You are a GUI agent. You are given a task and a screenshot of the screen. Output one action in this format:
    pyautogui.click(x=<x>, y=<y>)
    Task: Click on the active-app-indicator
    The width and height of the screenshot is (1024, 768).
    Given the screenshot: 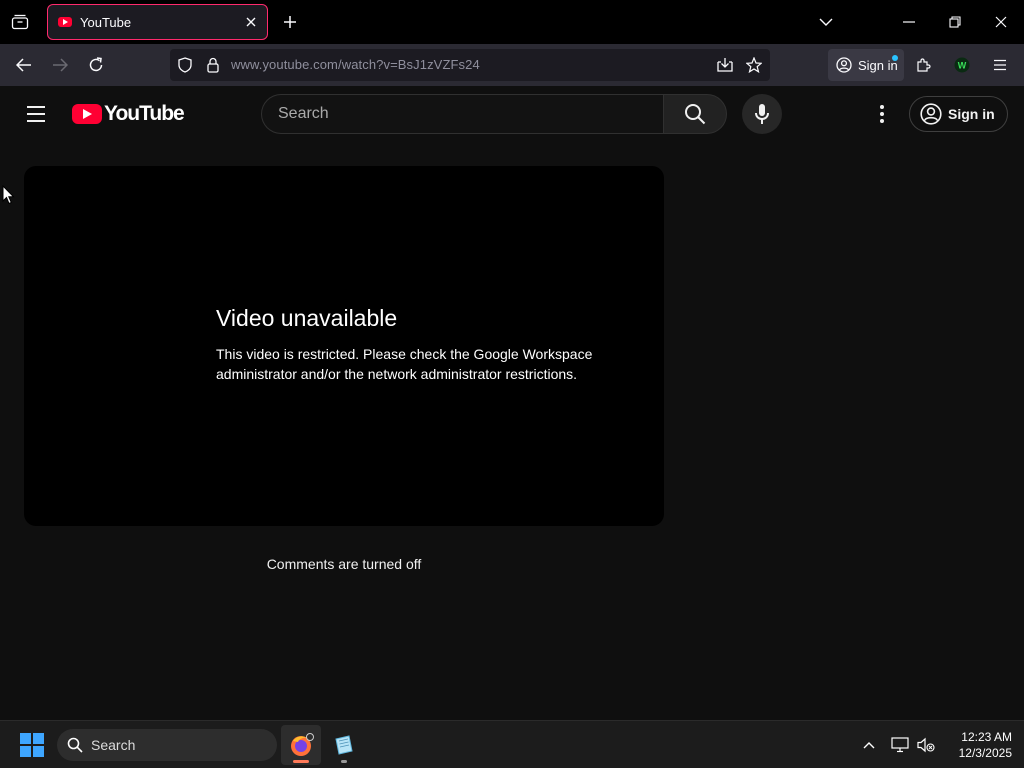 What is the action you would take?
    pyautogui.click(x=301, y=761)
    